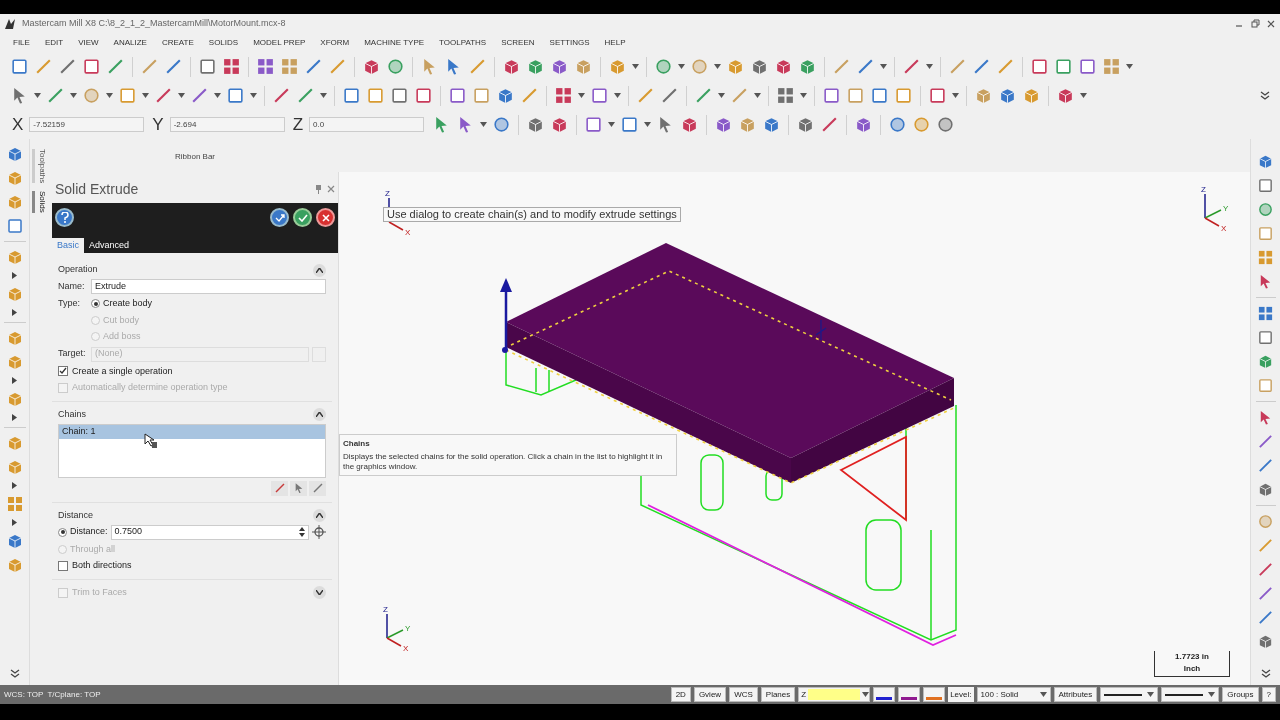  I want to click on ok-button, so click(302, 217).